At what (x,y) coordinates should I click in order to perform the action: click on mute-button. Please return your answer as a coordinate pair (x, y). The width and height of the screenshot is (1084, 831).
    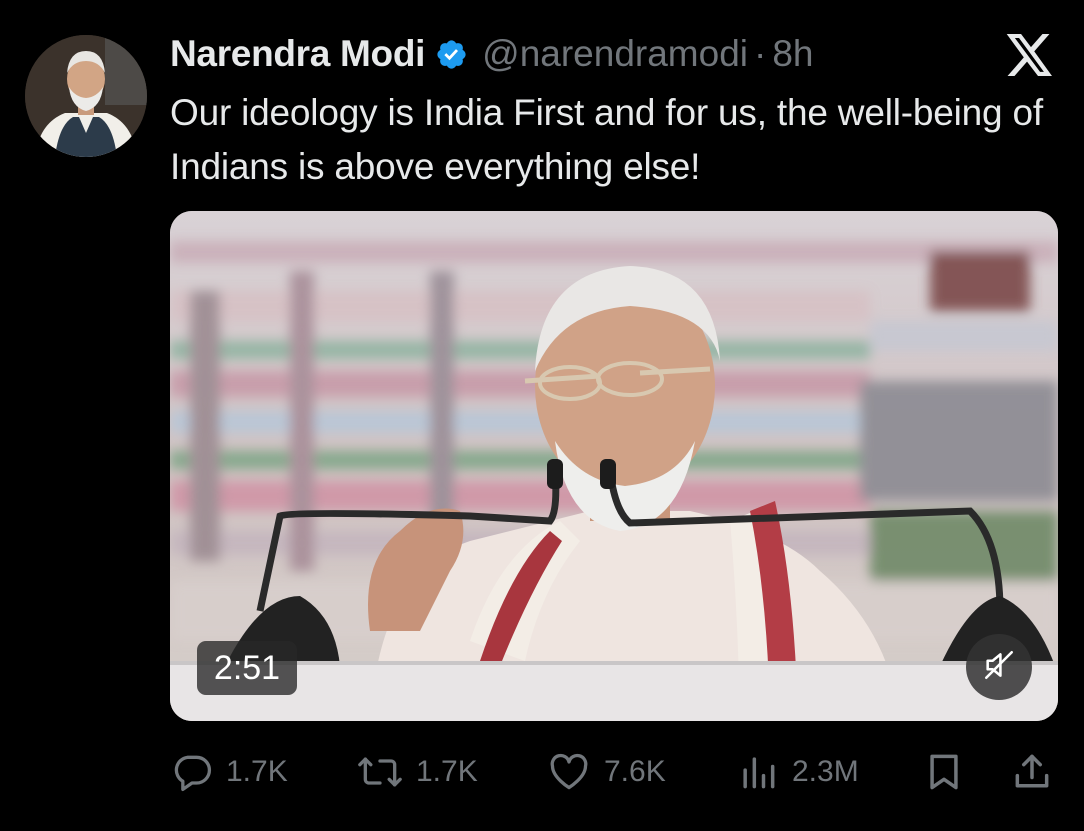
    Looking at the image, I should click on (999, 667).